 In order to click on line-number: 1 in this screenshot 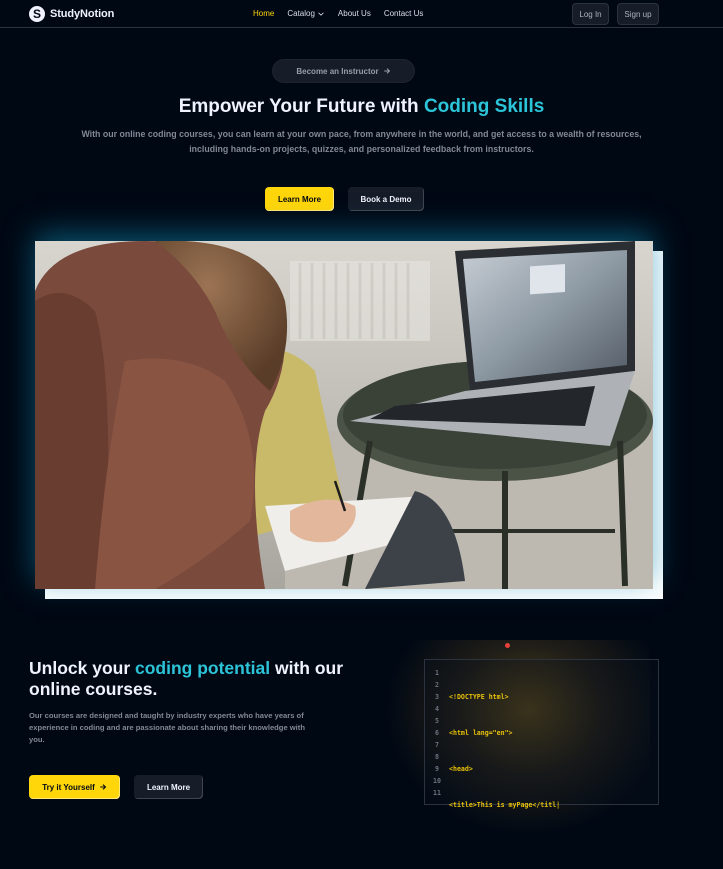, I will do `click(437, 673)`.